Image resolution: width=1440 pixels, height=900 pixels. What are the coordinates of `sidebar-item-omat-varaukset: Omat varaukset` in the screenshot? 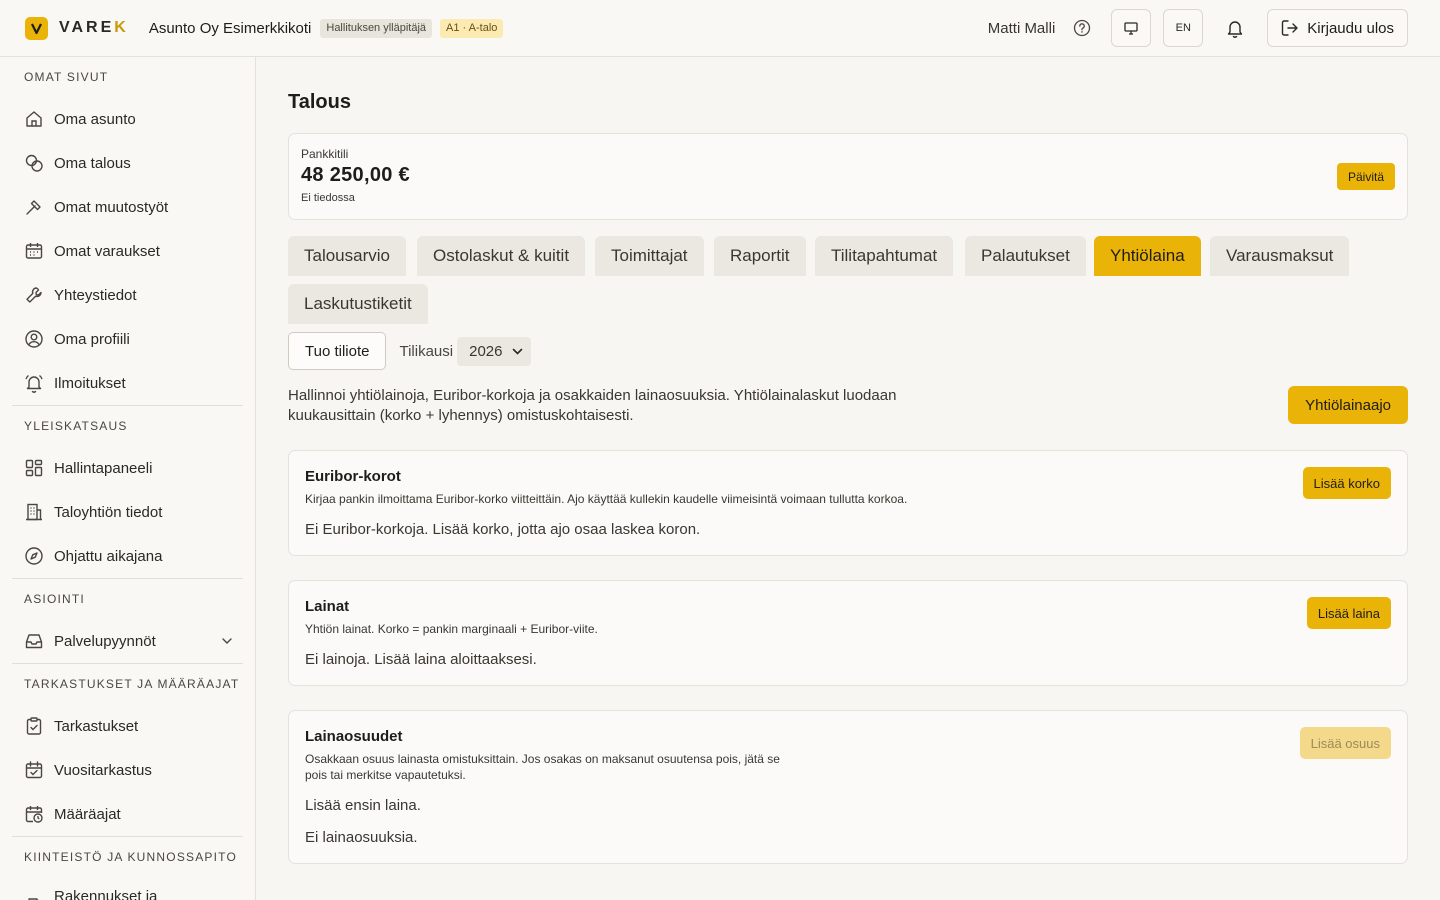 It's located at (127, 251).